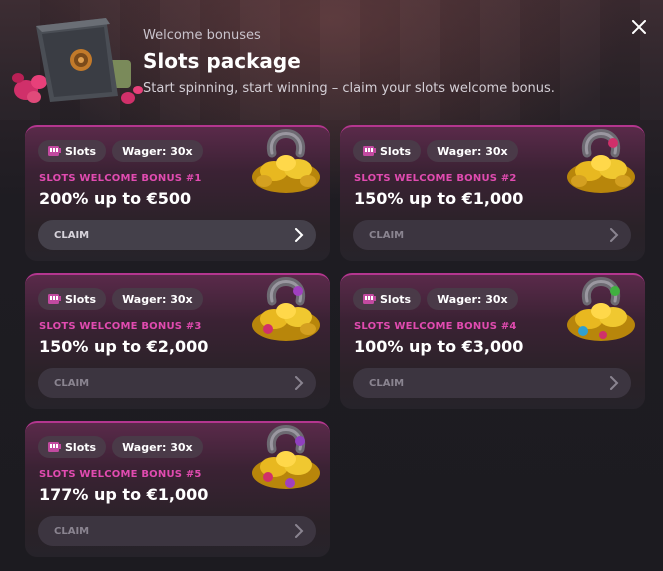 The width and height of the screenshot is (663, 571). What do you see at coordinates (202, 35) in the screenshot?
I see `header-subtitle: Welcome bonuses` at bounding box center [202, 35].